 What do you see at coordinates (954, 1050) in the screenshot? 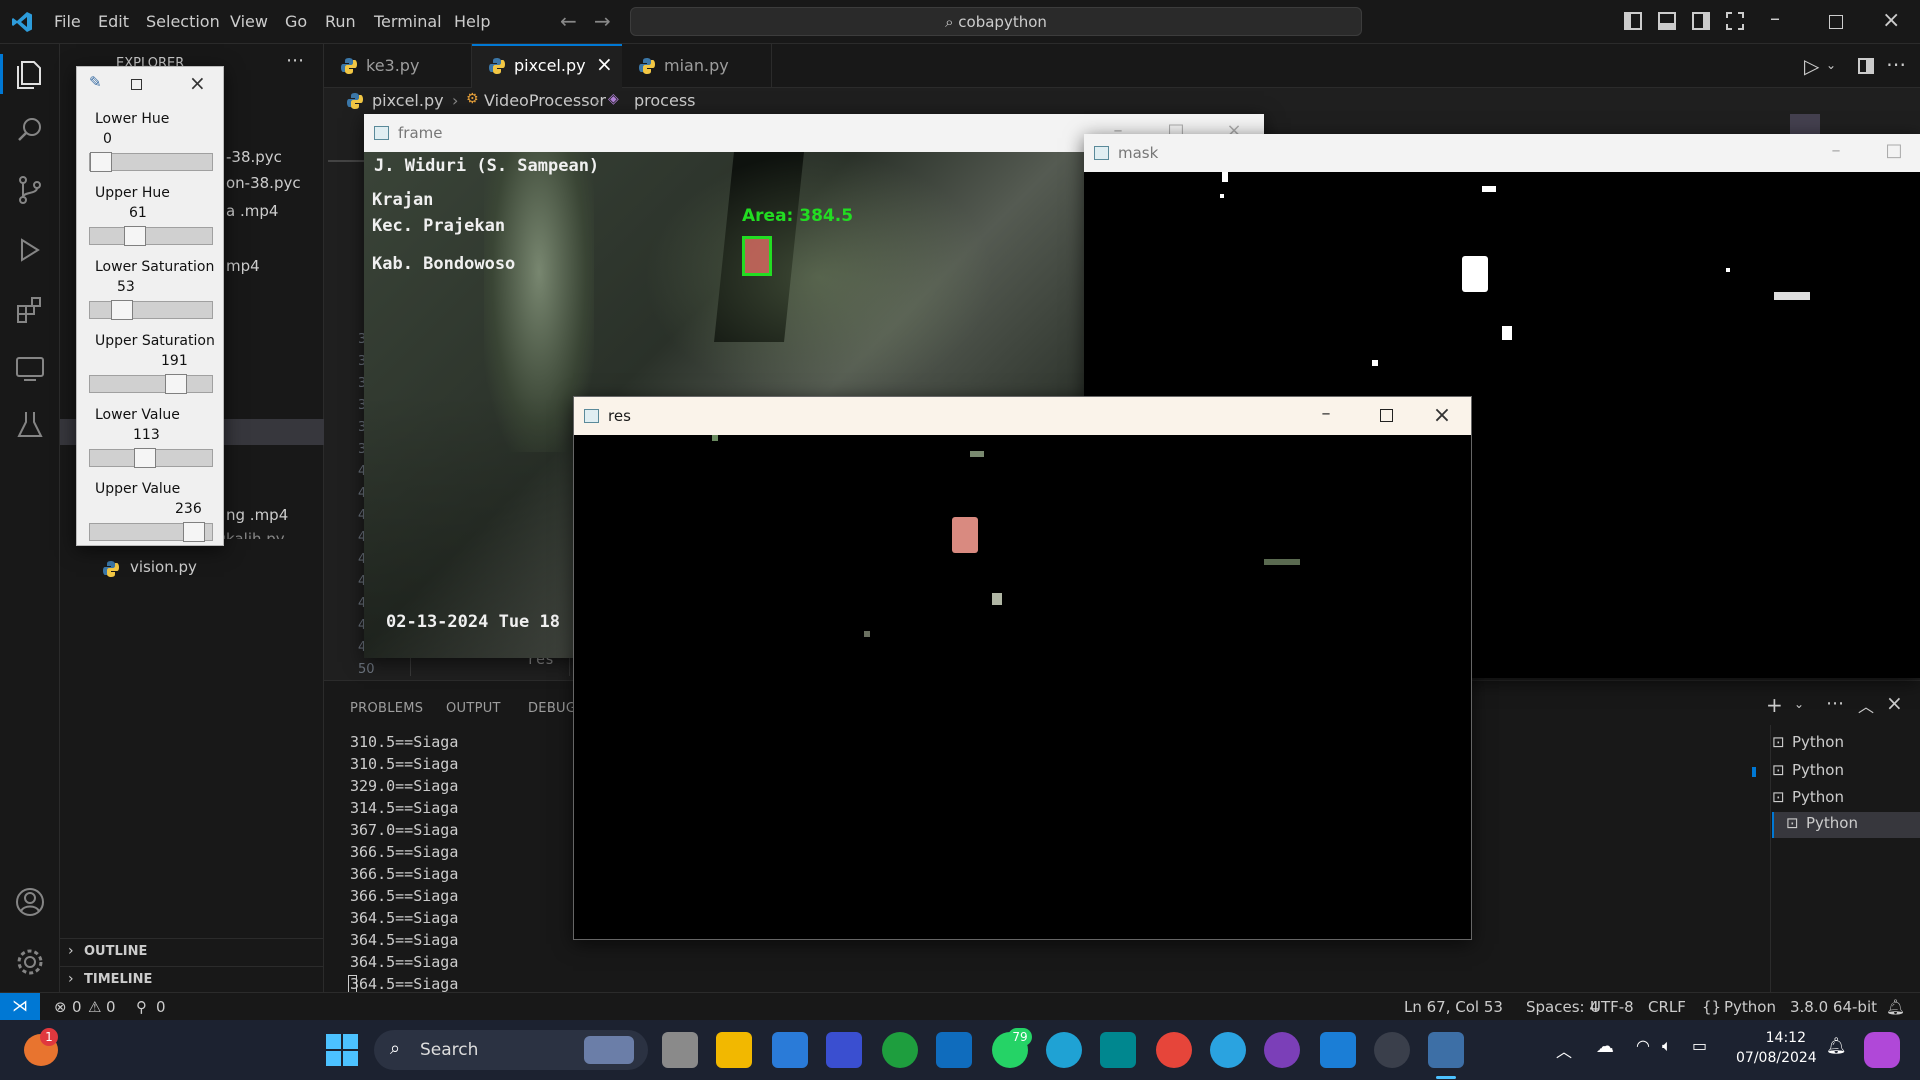
I see `outlook-icon` at bounding box center [954, 1050].